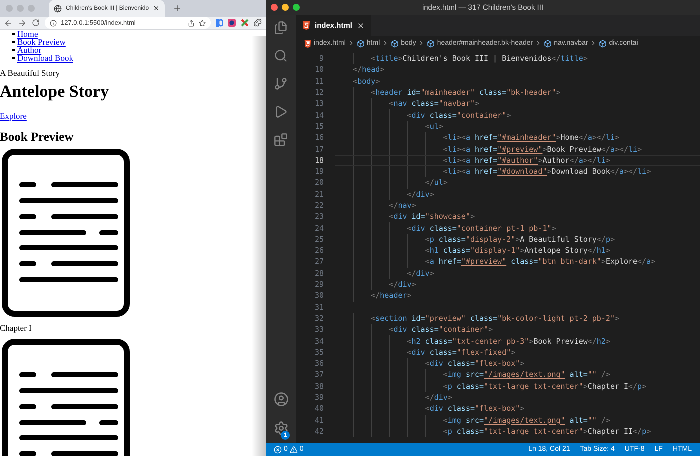  What do you see at coordinates (281, 84) in the screenshot?
I see `source-control-icon` at bounding box center [281, 84].